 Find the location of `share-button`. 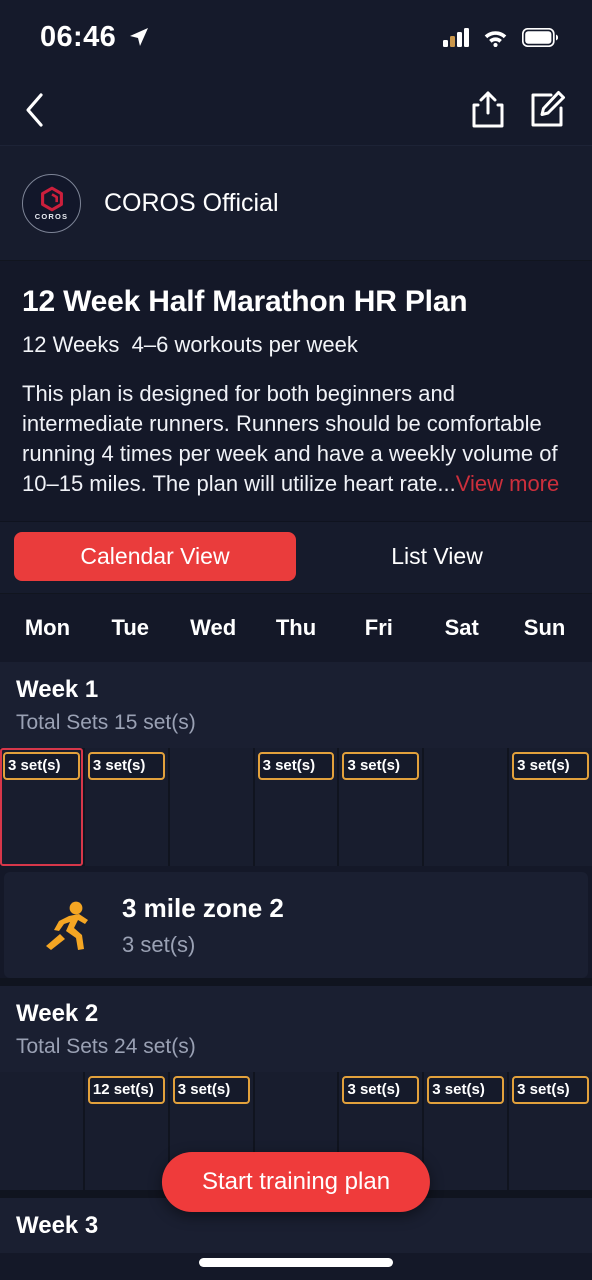

share-button is located at coordinates (488, 110).